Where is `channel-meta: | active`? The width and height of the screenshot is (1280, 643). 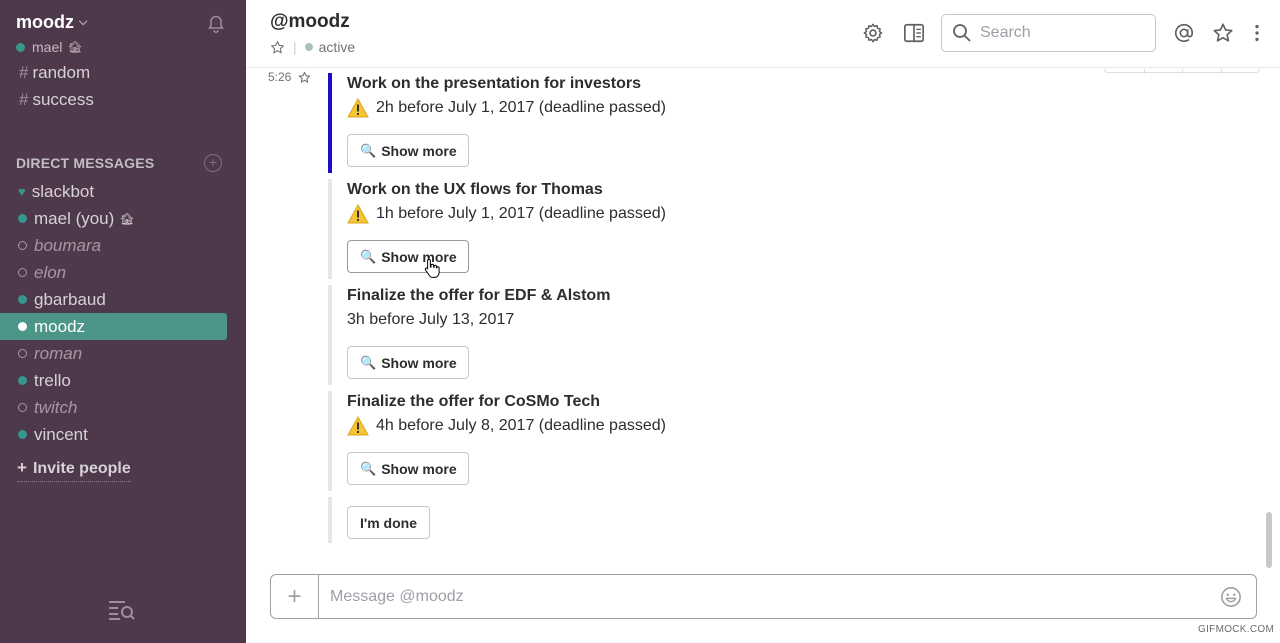
channel-meta: | active is located at coordinates (312, 47).